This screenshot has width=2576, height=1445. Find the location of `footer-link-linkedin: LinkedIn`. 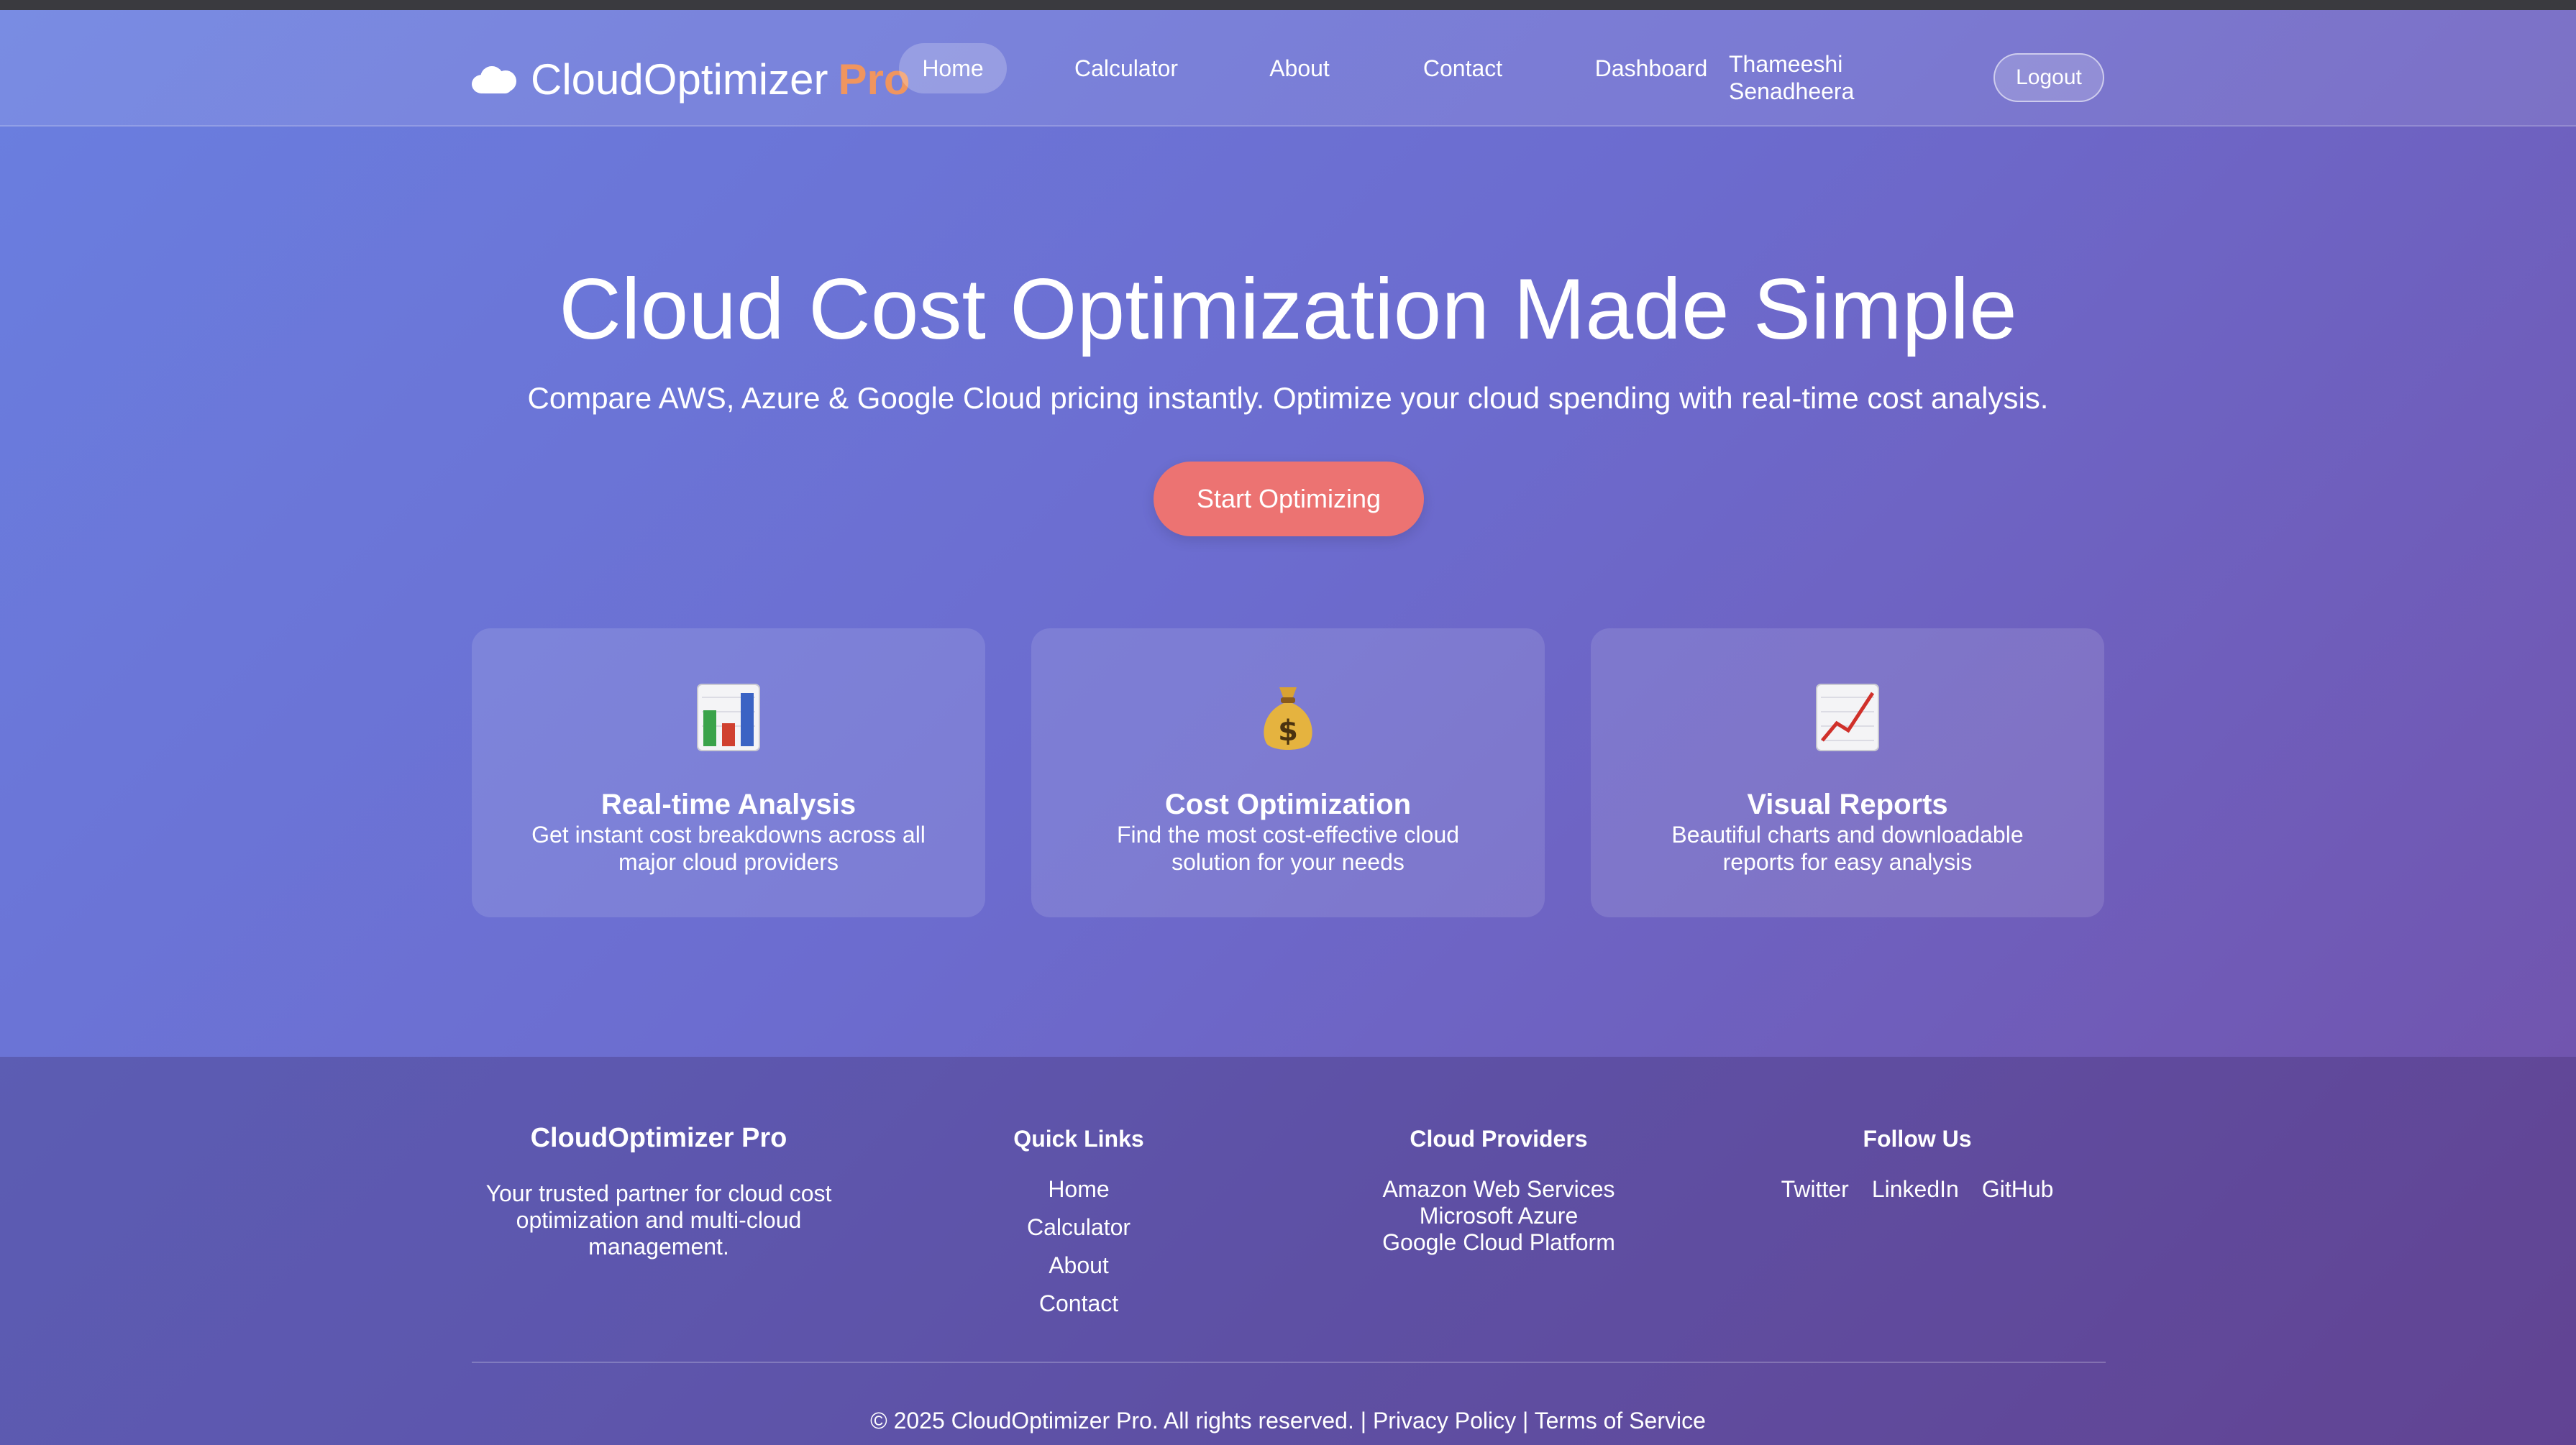

footer-link-linkedin: LinkedIn is located at coordinates (1915, 1189).